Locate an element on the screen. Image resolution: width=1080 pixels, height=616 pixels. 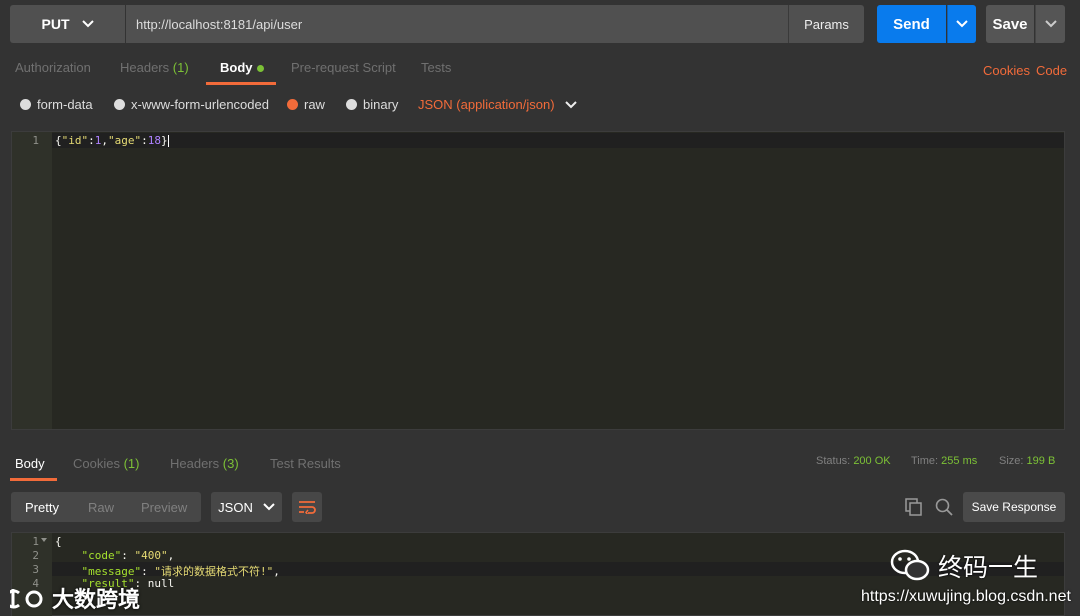
tab-body: Body is located at coordinates (242, 72).